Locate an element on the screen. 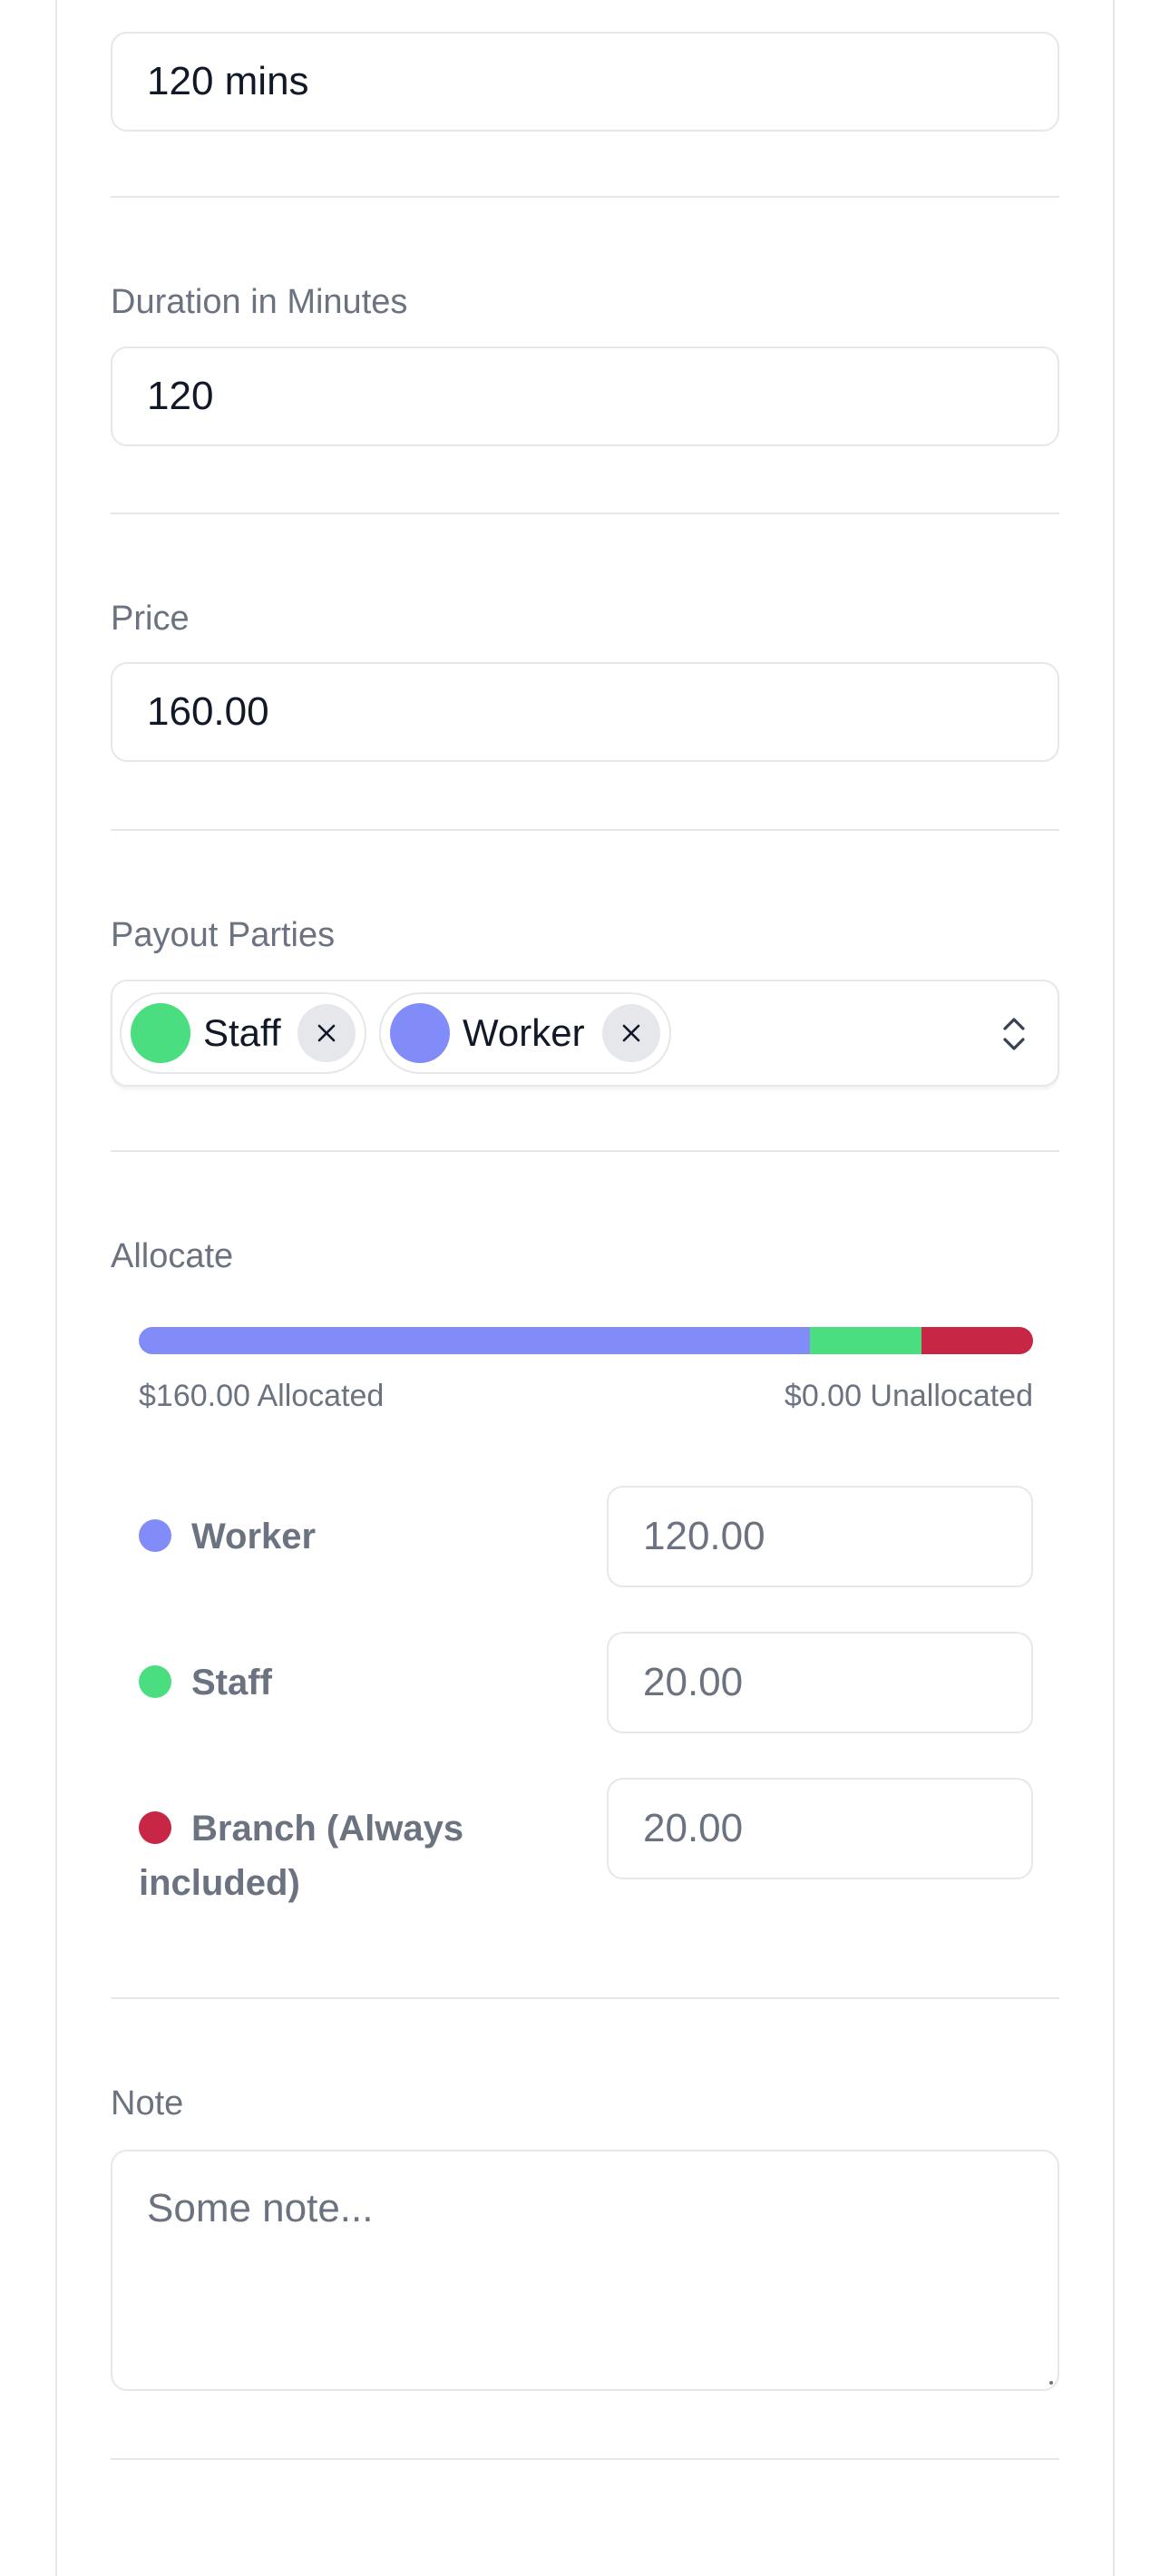  allocation-segment-staff is located at coordinates (865, 1340).